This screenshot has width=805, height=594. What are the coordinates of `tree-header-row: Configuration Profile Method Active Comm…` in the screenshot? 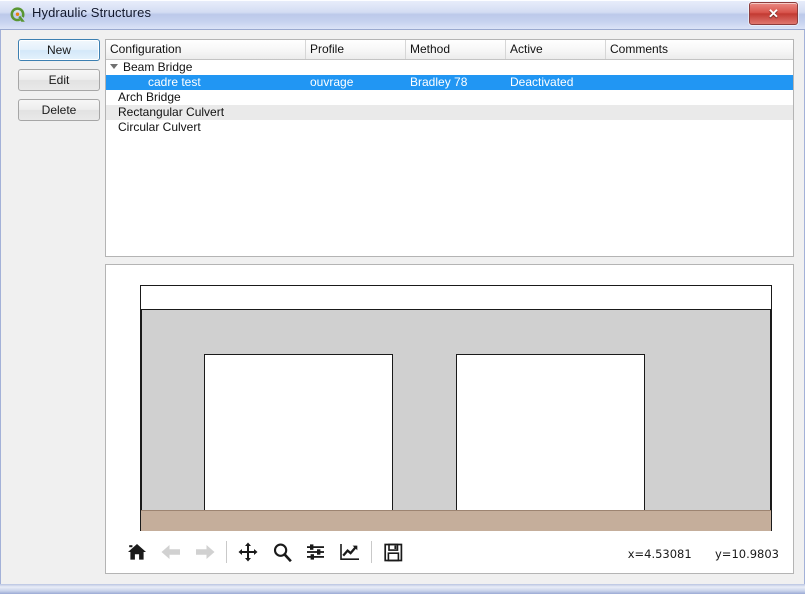 It's located at (449, 50).